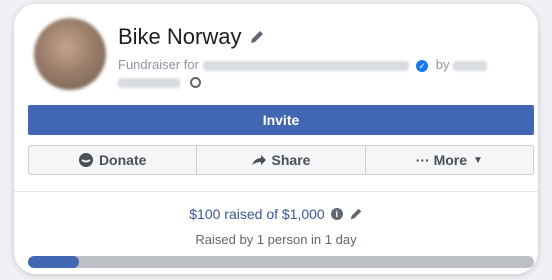 The image size is (552, 280). Describe the element at coordinates (258, 160) in the screenshot. I see `share-arrow-icon` at that location.